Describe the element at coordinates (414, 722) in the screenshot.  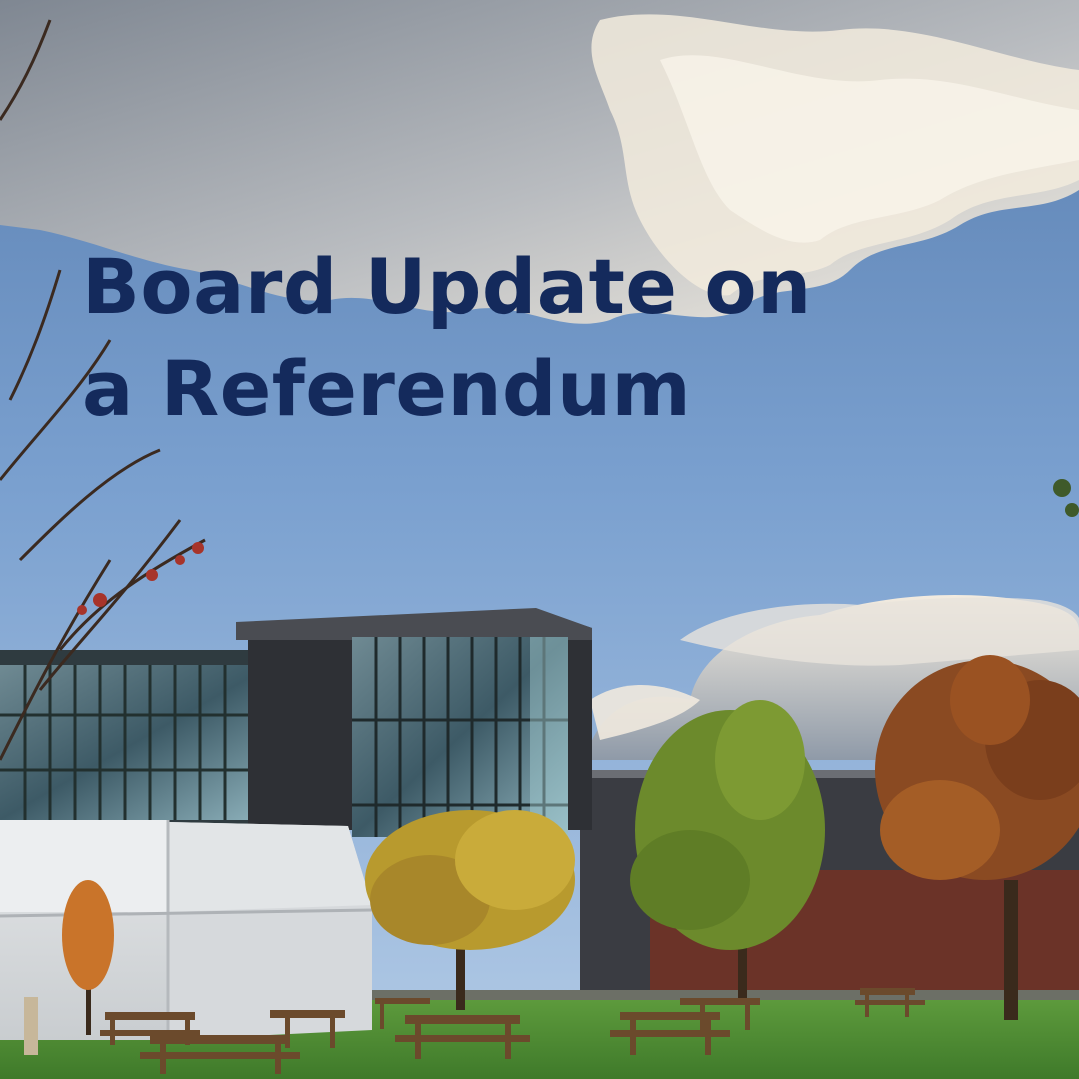
I see `glass-building` at that location.